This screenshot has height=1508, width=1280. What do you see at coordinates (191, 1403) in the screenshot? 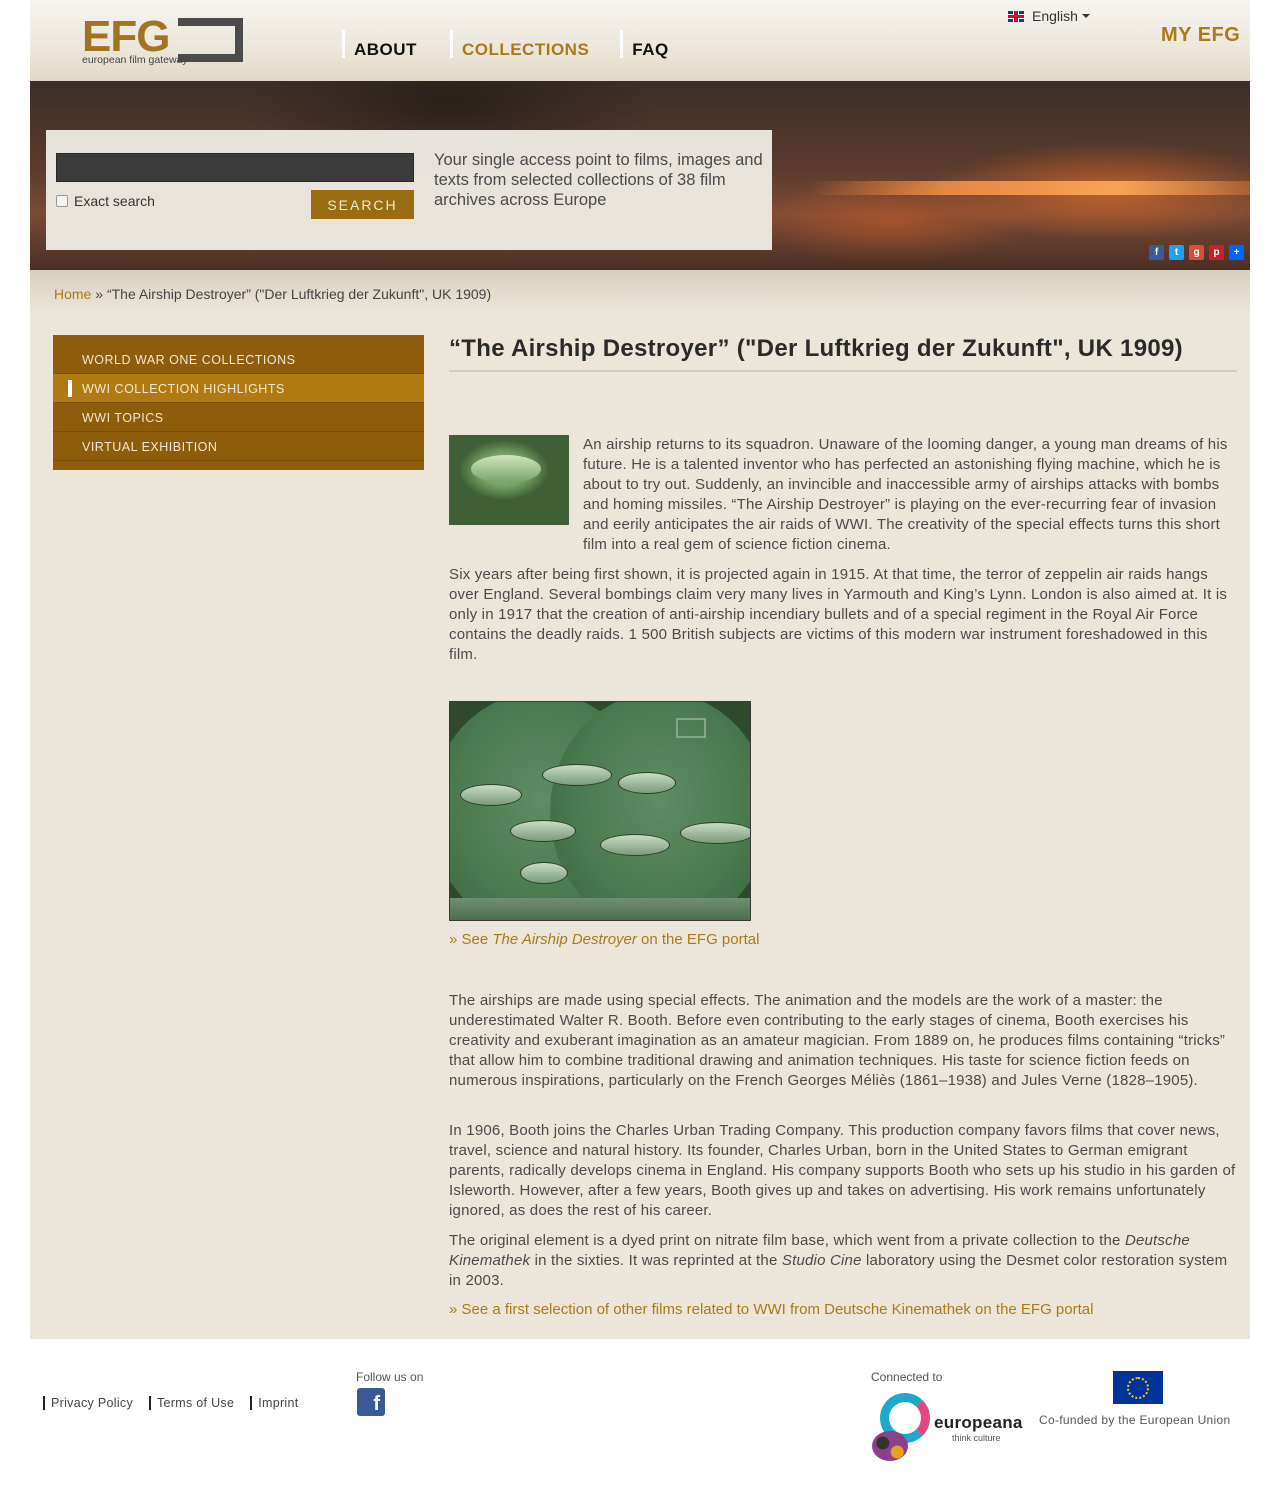
I see `terms-of-use-link: Terms of Use` at bounding box center [191, 1403].